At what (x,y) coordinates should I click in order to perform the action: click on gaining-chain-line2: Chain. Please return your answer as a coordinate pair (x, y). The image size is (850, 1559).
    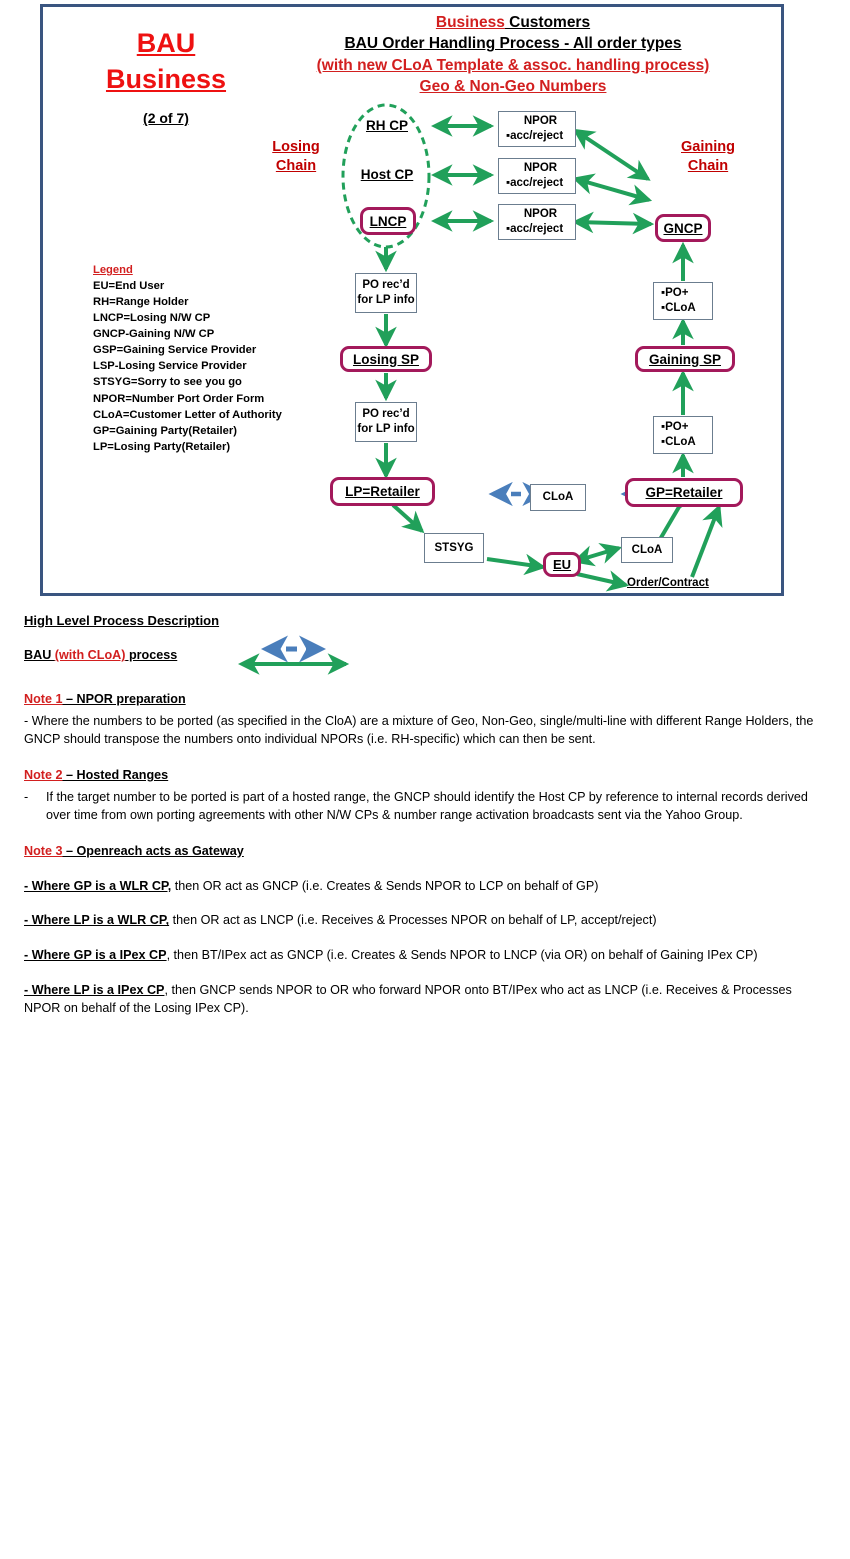
    Looking at the image, I should click on (708, 165).